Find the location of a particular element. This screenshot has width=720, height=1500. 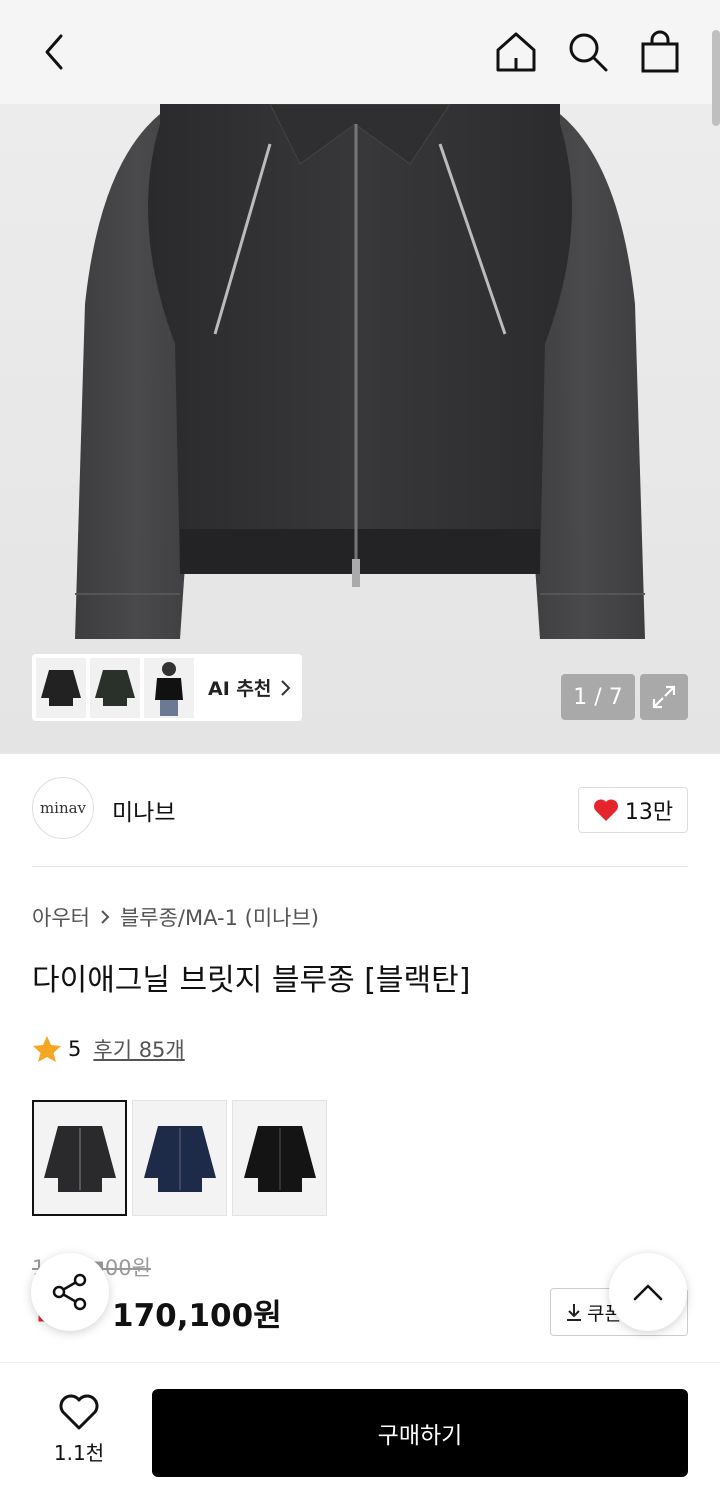

breadcrumb-item: 블루종/MA-1 (미나브) is located at coordinates (219, 917).